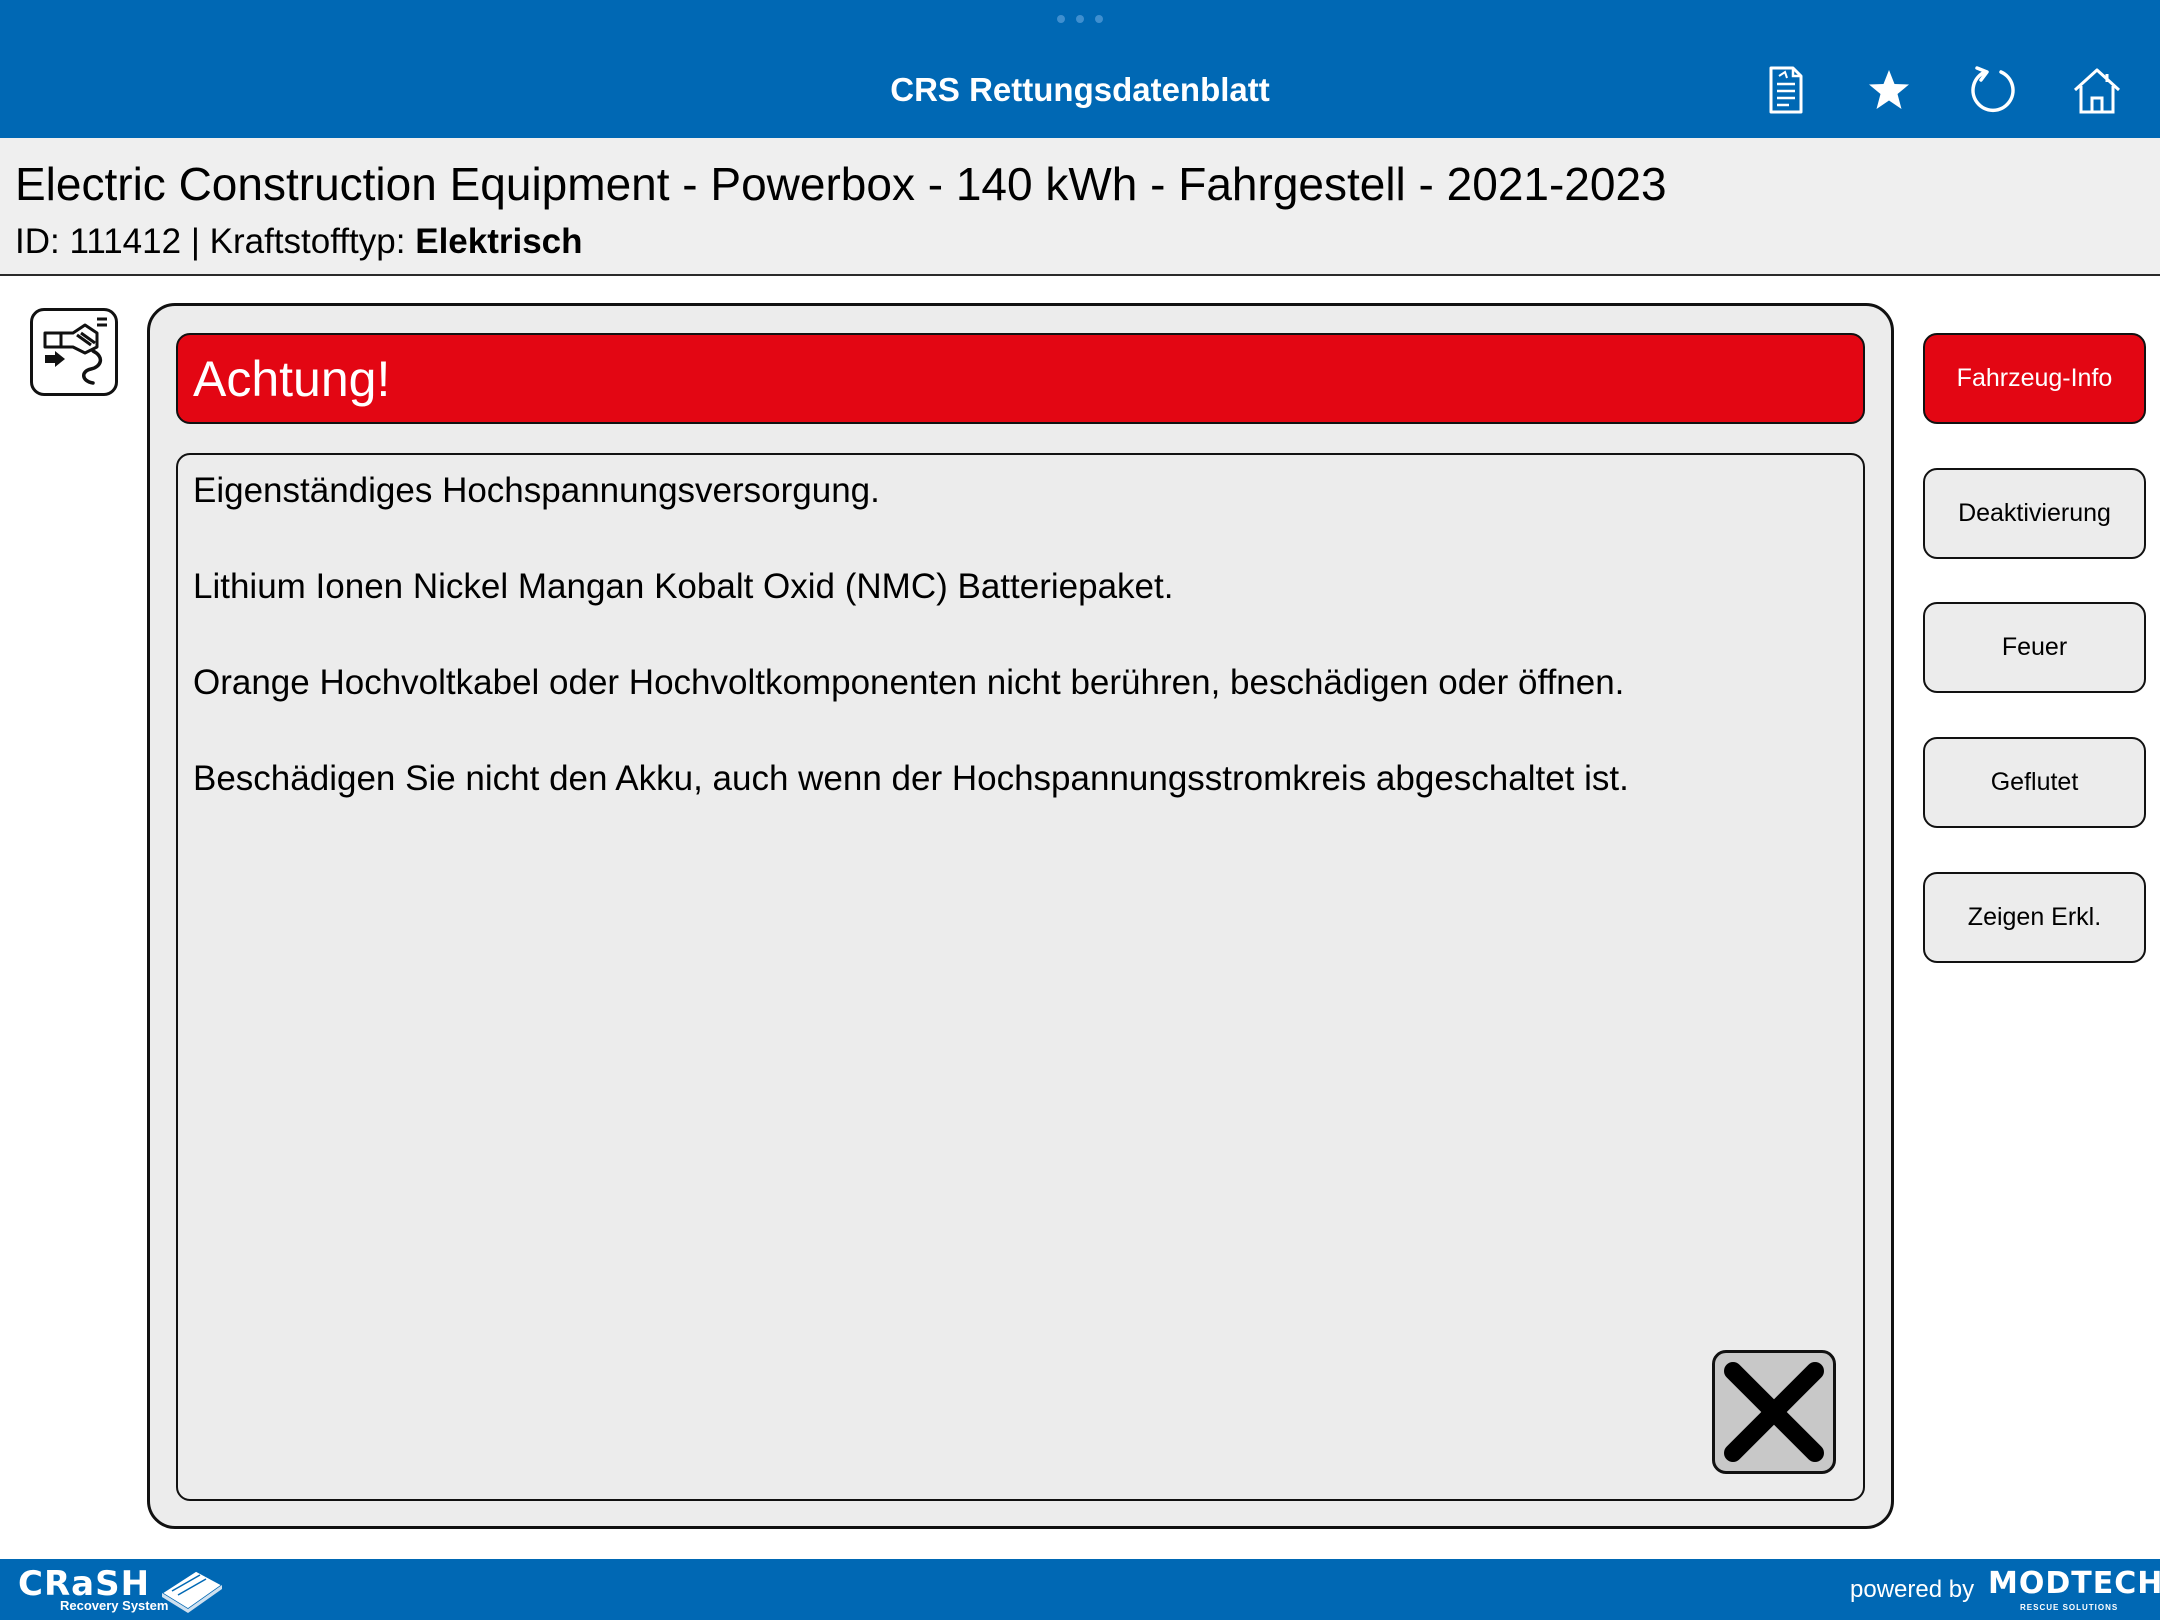 The image size is (2160, 1620). I want to click on alert-banner: Achtung!, so click(1020, 378).